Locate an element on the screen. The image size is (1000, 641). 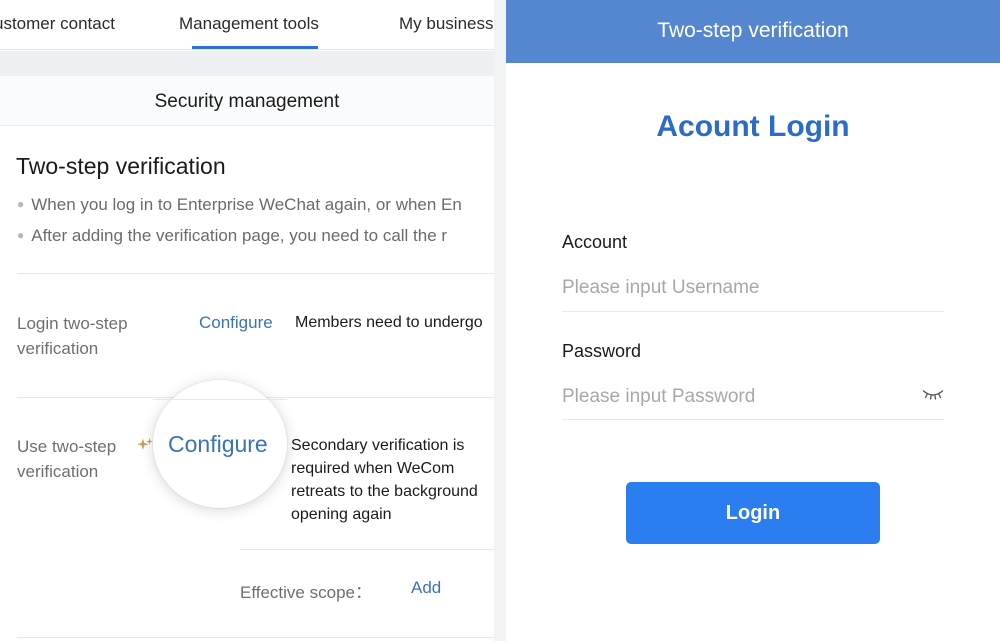
use-configure-link: Configure is located at coordinates (218, 444).